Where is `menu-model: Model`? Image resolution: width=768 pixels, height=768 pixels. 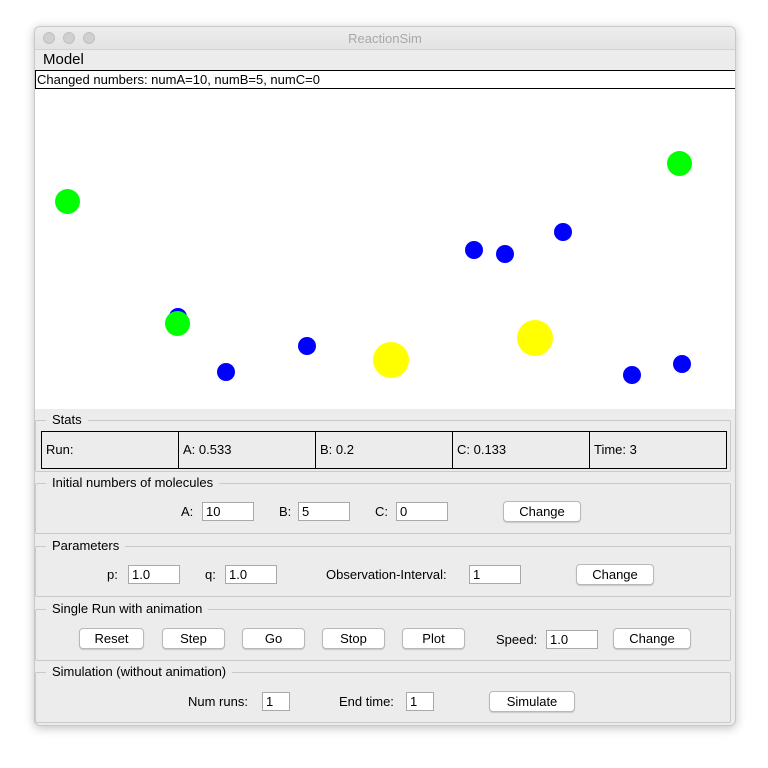
menu-model: Model is located at coordinates (63, 59).